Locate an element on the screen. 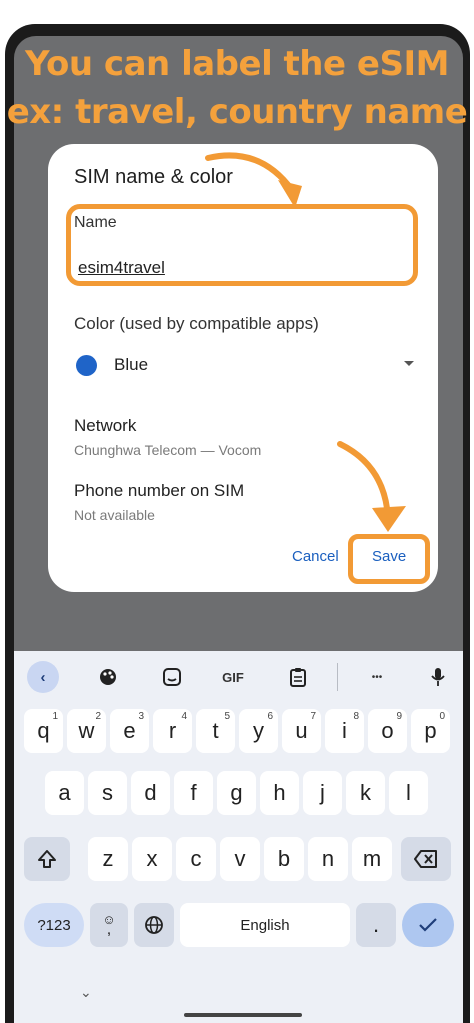 This screenshot has width=474, height=1023. mic-icon is located at coordinates (438, 677).